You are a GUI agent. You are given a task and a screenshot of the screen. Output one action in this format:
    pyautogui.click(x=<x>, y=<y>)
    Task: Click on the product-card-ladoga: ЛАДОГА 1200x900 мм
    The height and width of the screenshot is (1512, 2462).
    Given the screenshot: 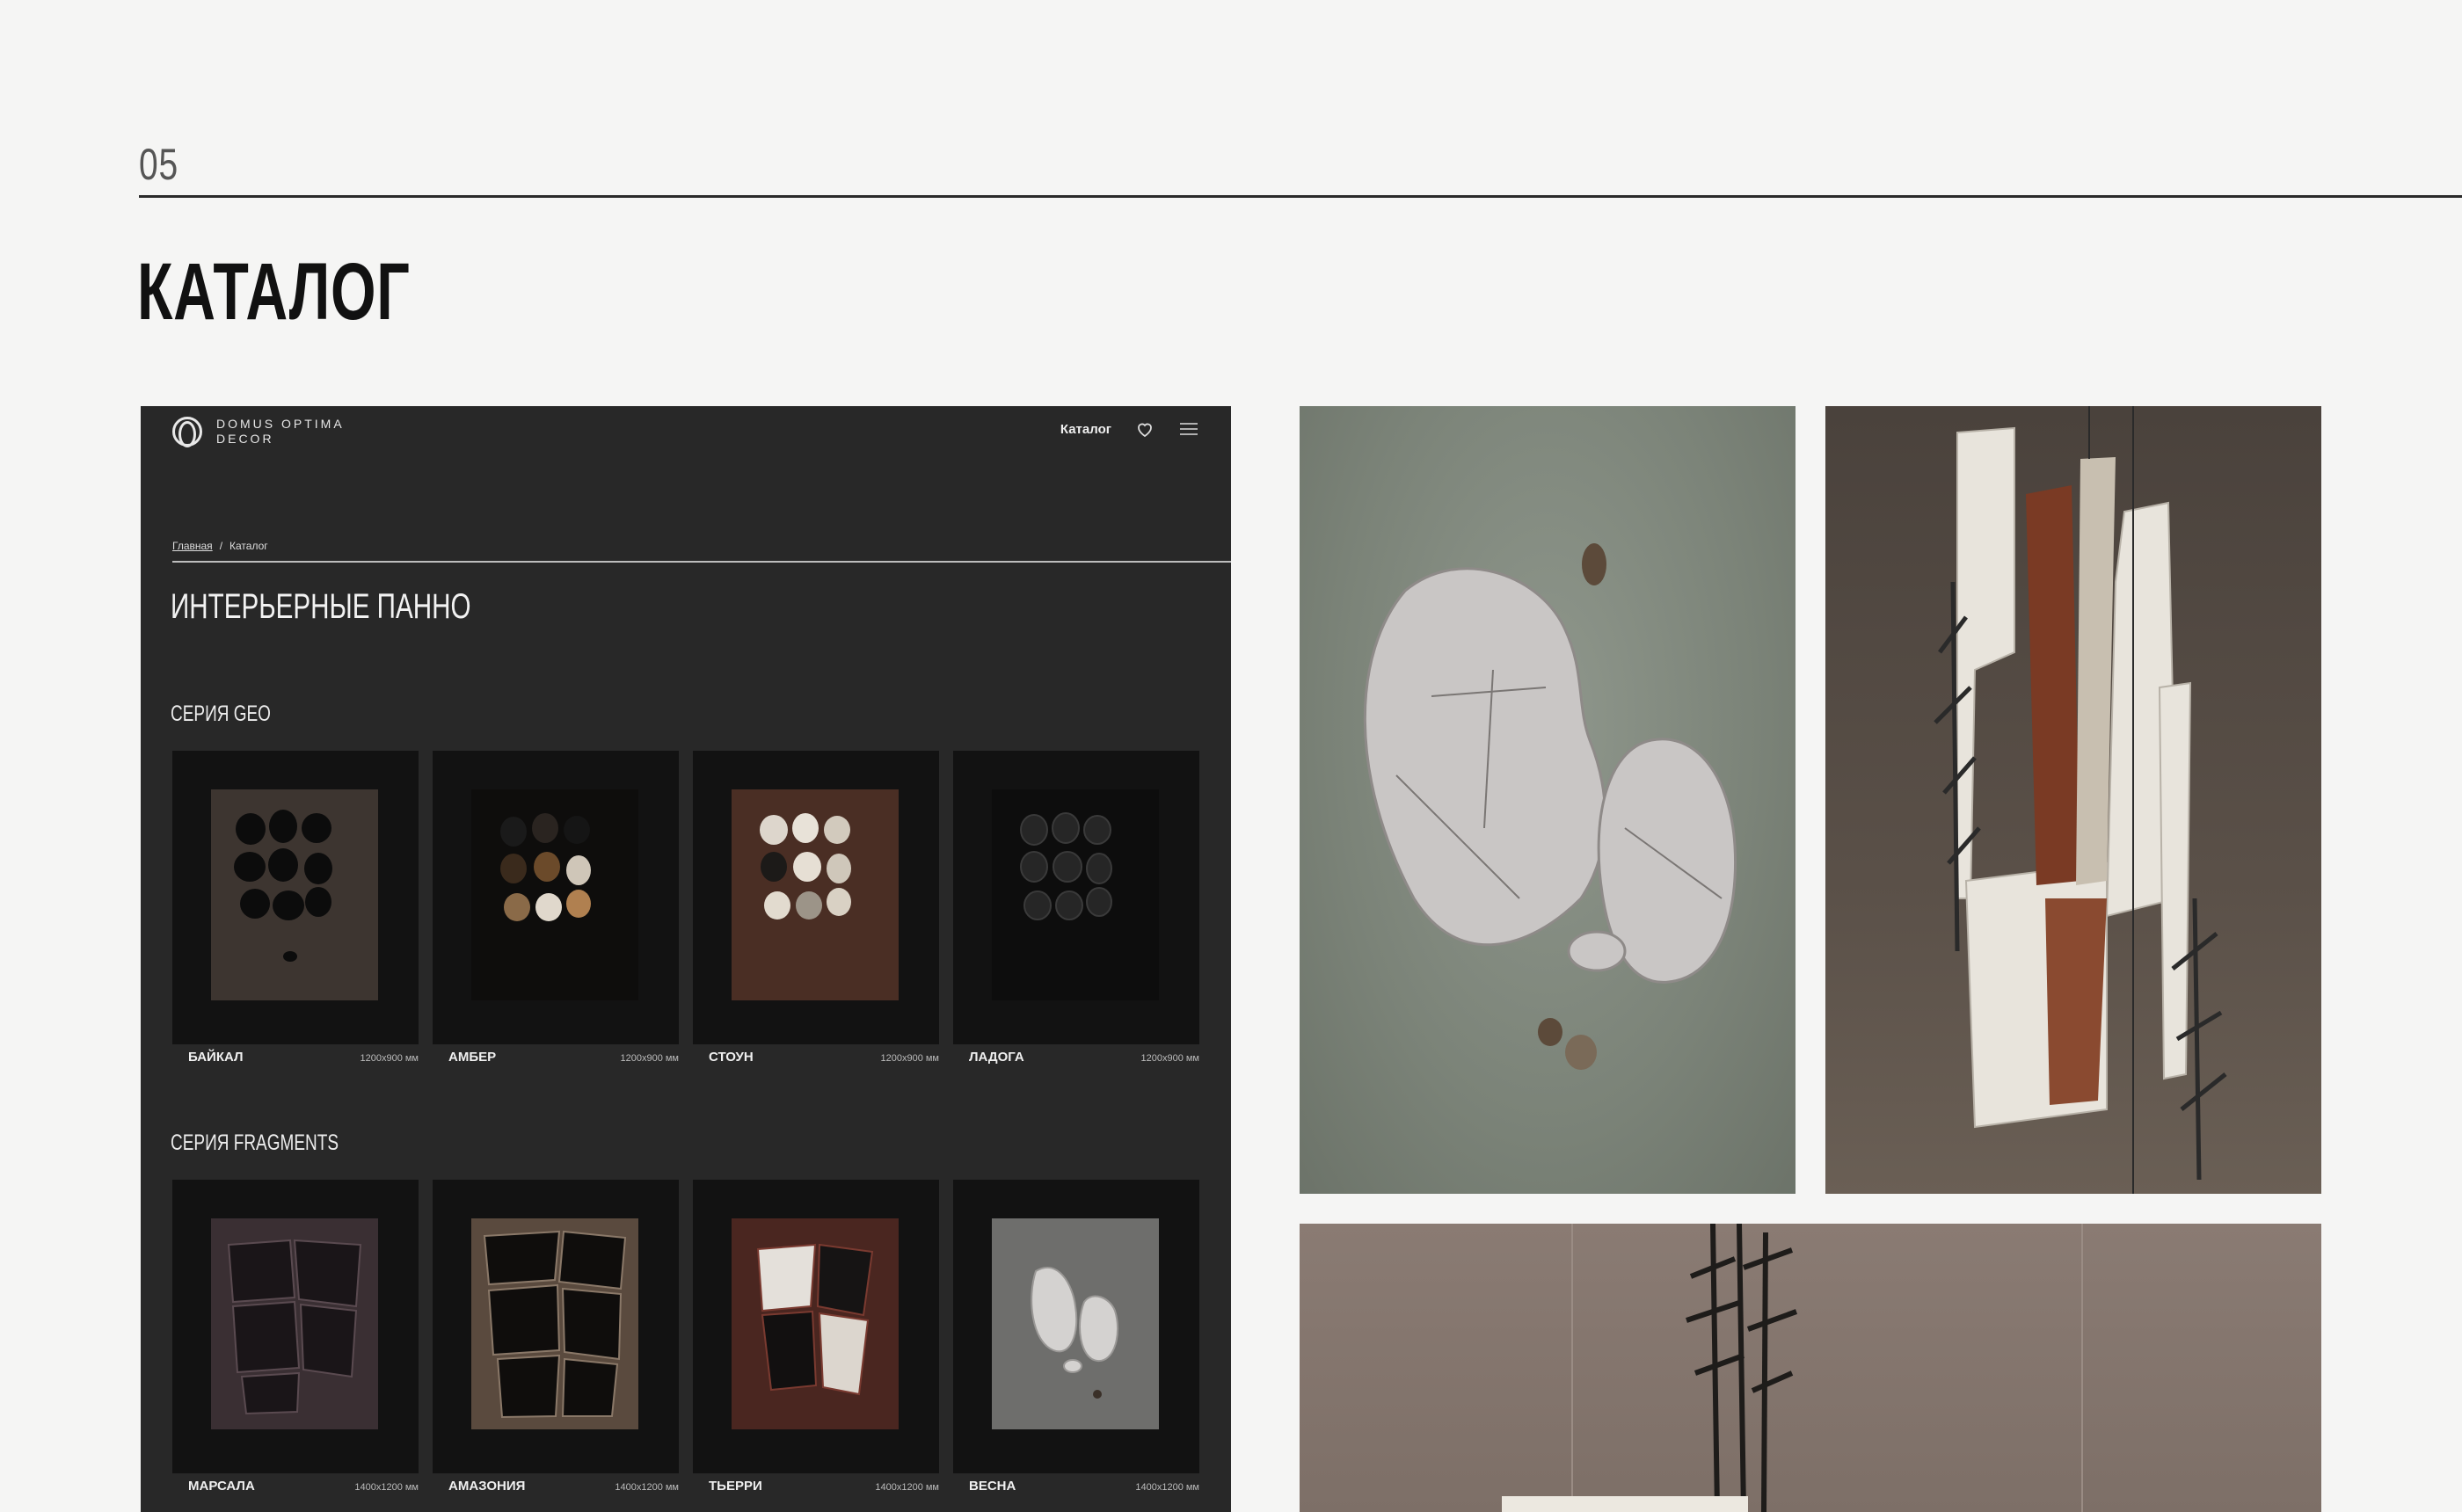 What is the action you would take?
    pyautogui.click(x=1076, y=908)
    